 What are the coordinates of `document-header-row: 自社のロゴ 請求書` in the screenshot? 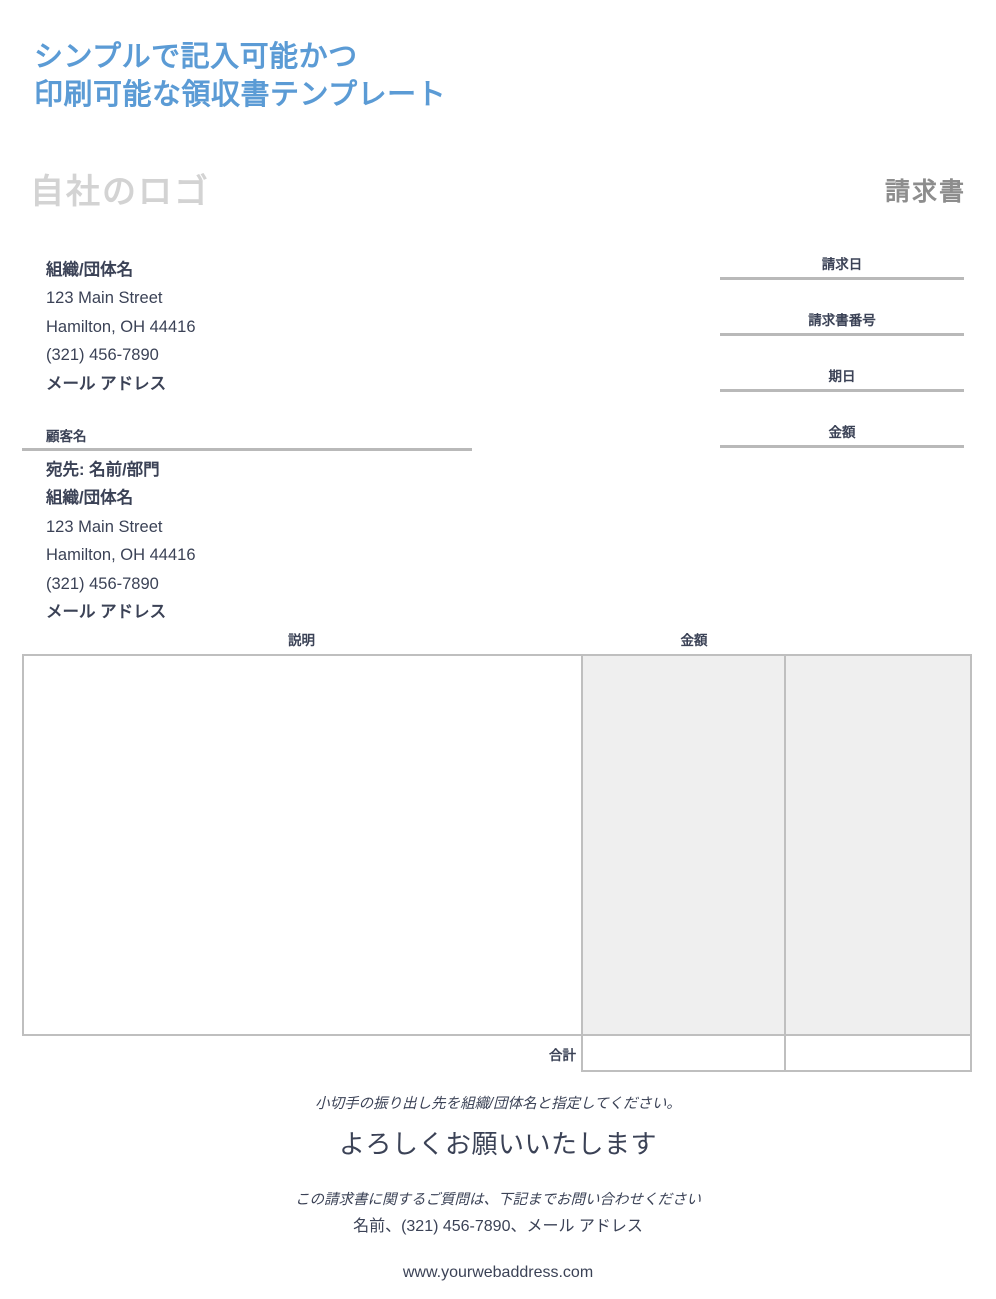 It's located at (498, 195).